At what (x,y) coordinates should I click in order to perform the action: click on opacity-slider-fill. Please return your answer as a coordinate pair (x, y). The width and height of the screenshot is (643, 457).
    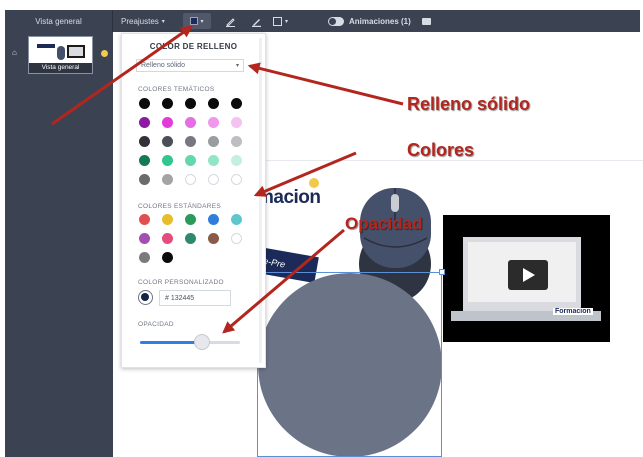
    Looking at the image, I should click on (171, 342).